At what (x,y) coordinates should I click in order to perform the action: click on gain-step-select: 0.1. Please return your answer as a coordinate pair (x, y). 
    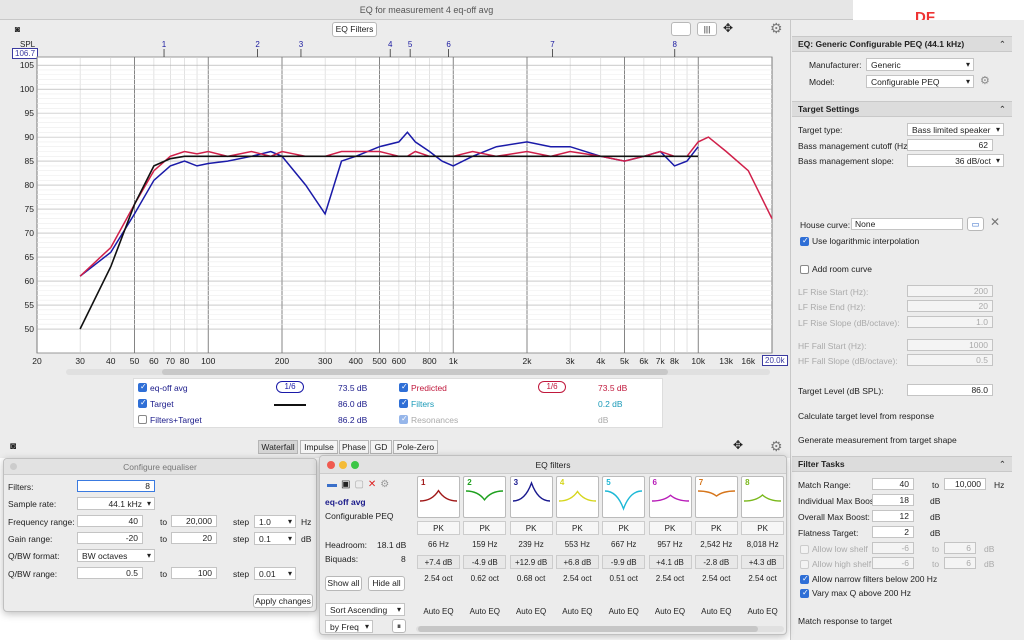
    Looking at the image, I should click on (275, 538).